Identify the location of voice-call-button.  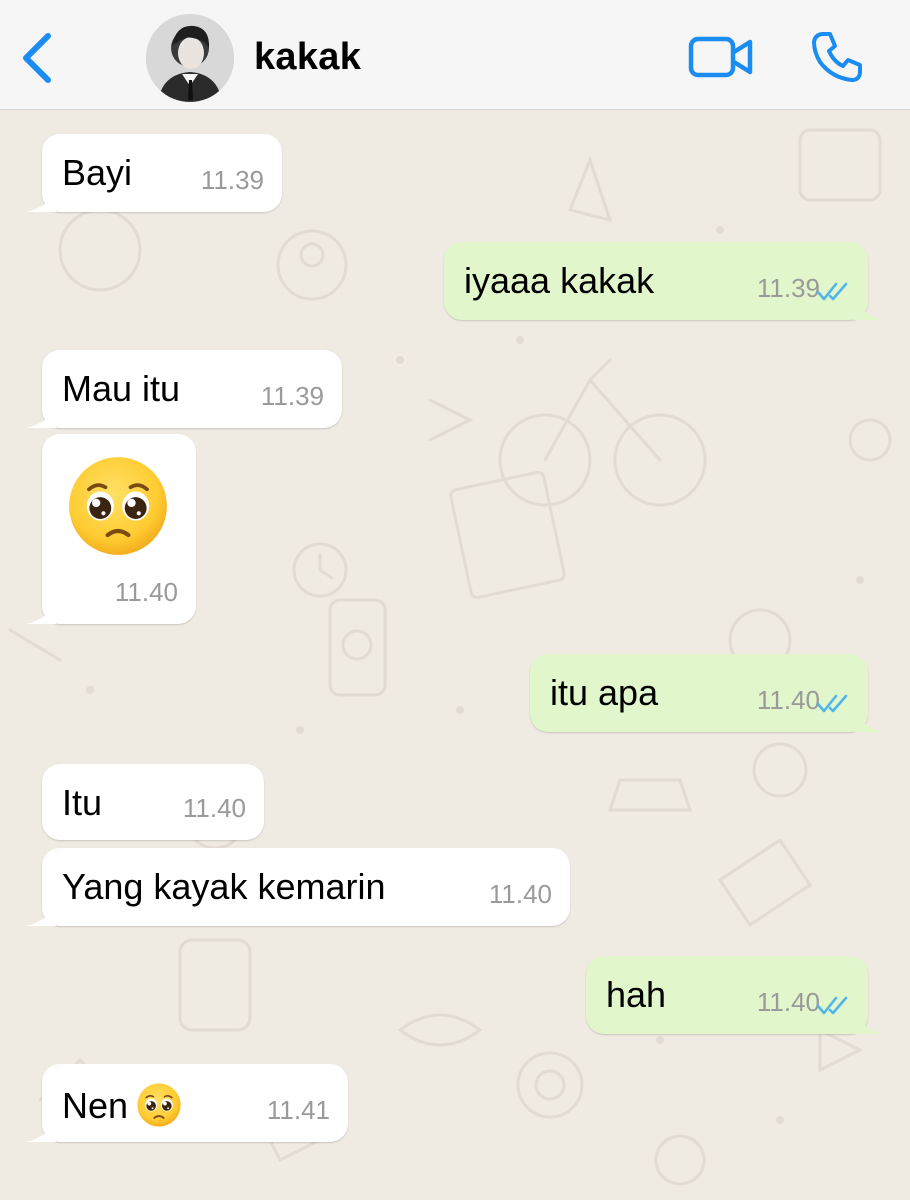
(837, 57).